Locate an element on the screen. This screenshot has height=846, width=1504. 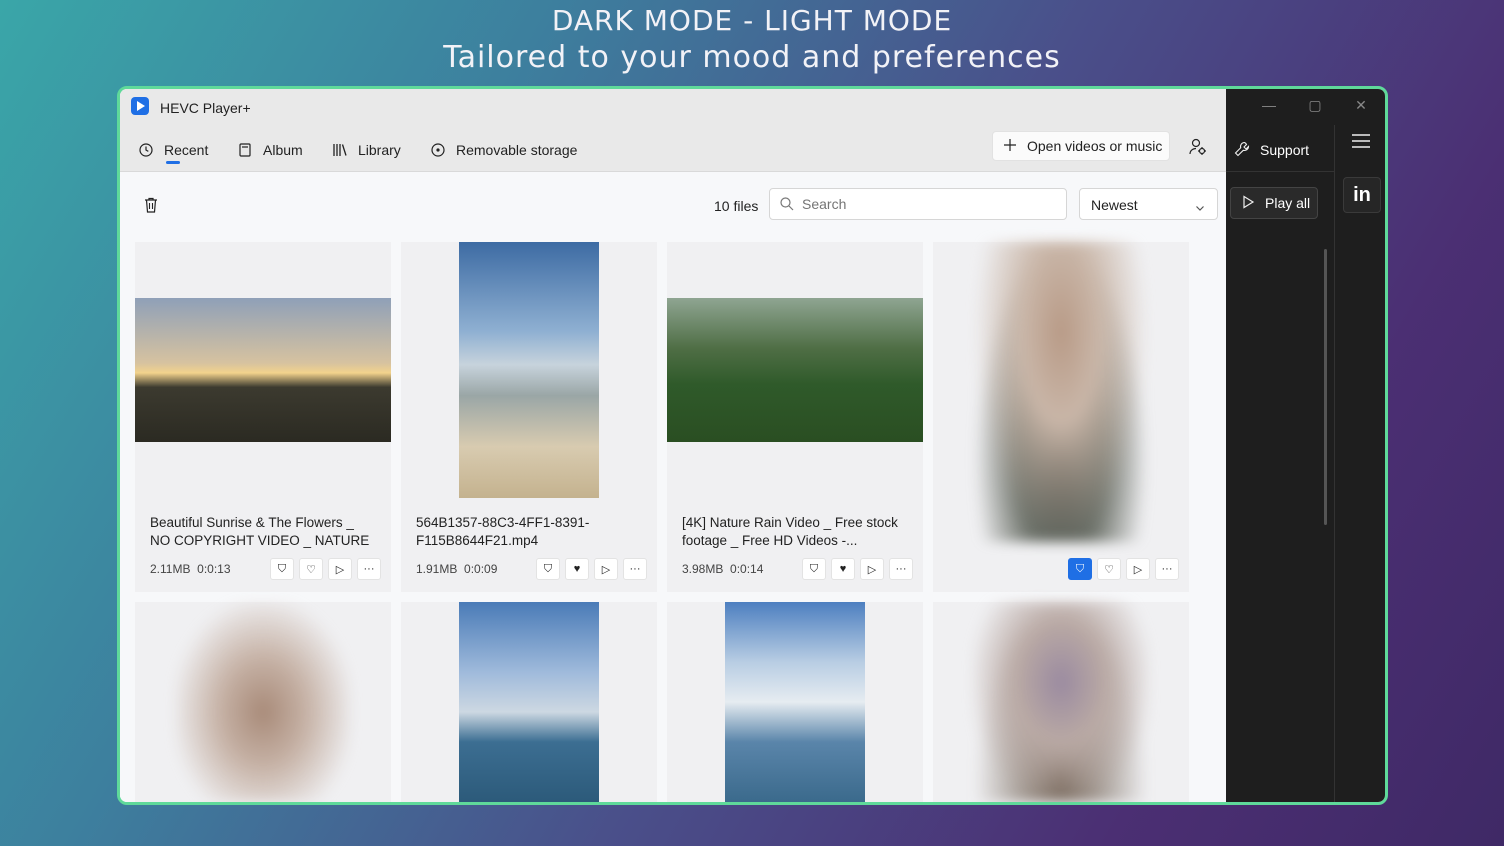
plus-icon is located at coordinates (1010, 146).